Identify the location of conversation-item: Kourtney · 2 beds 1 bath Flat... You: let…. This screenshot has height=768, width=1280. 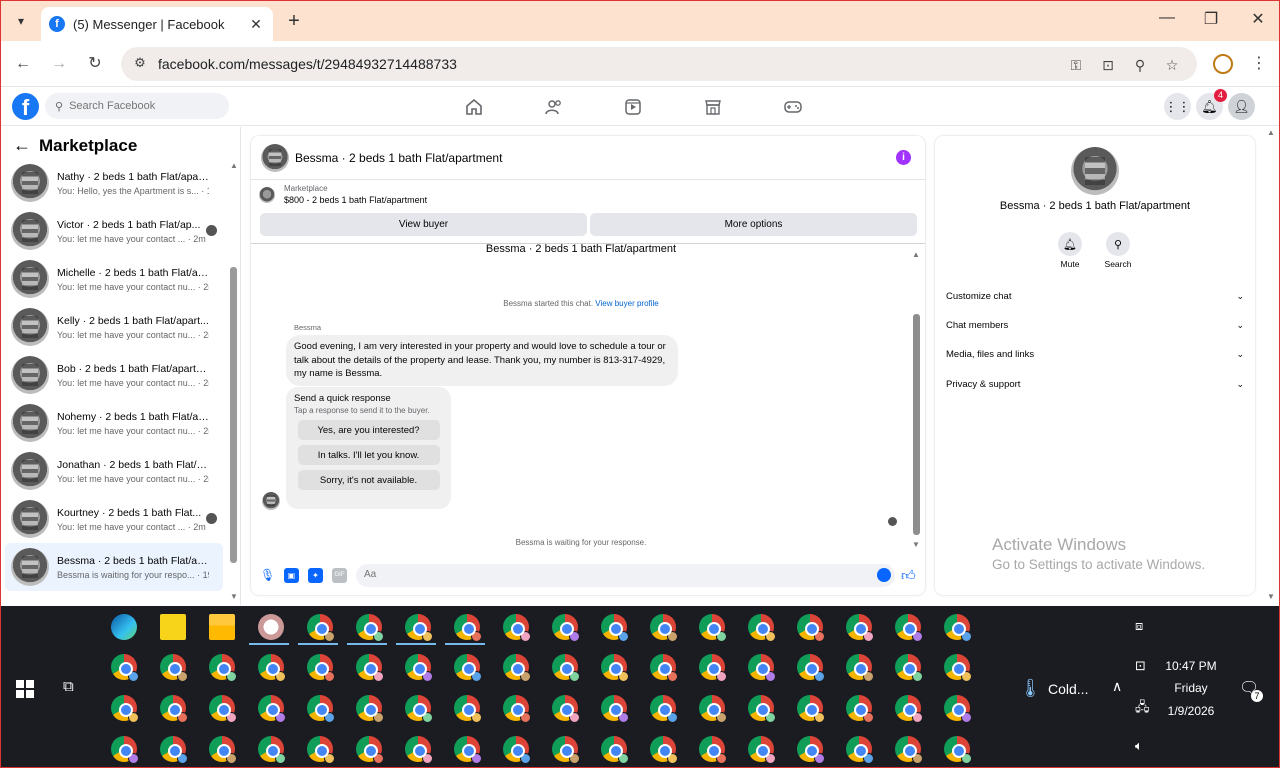
(114, 519).